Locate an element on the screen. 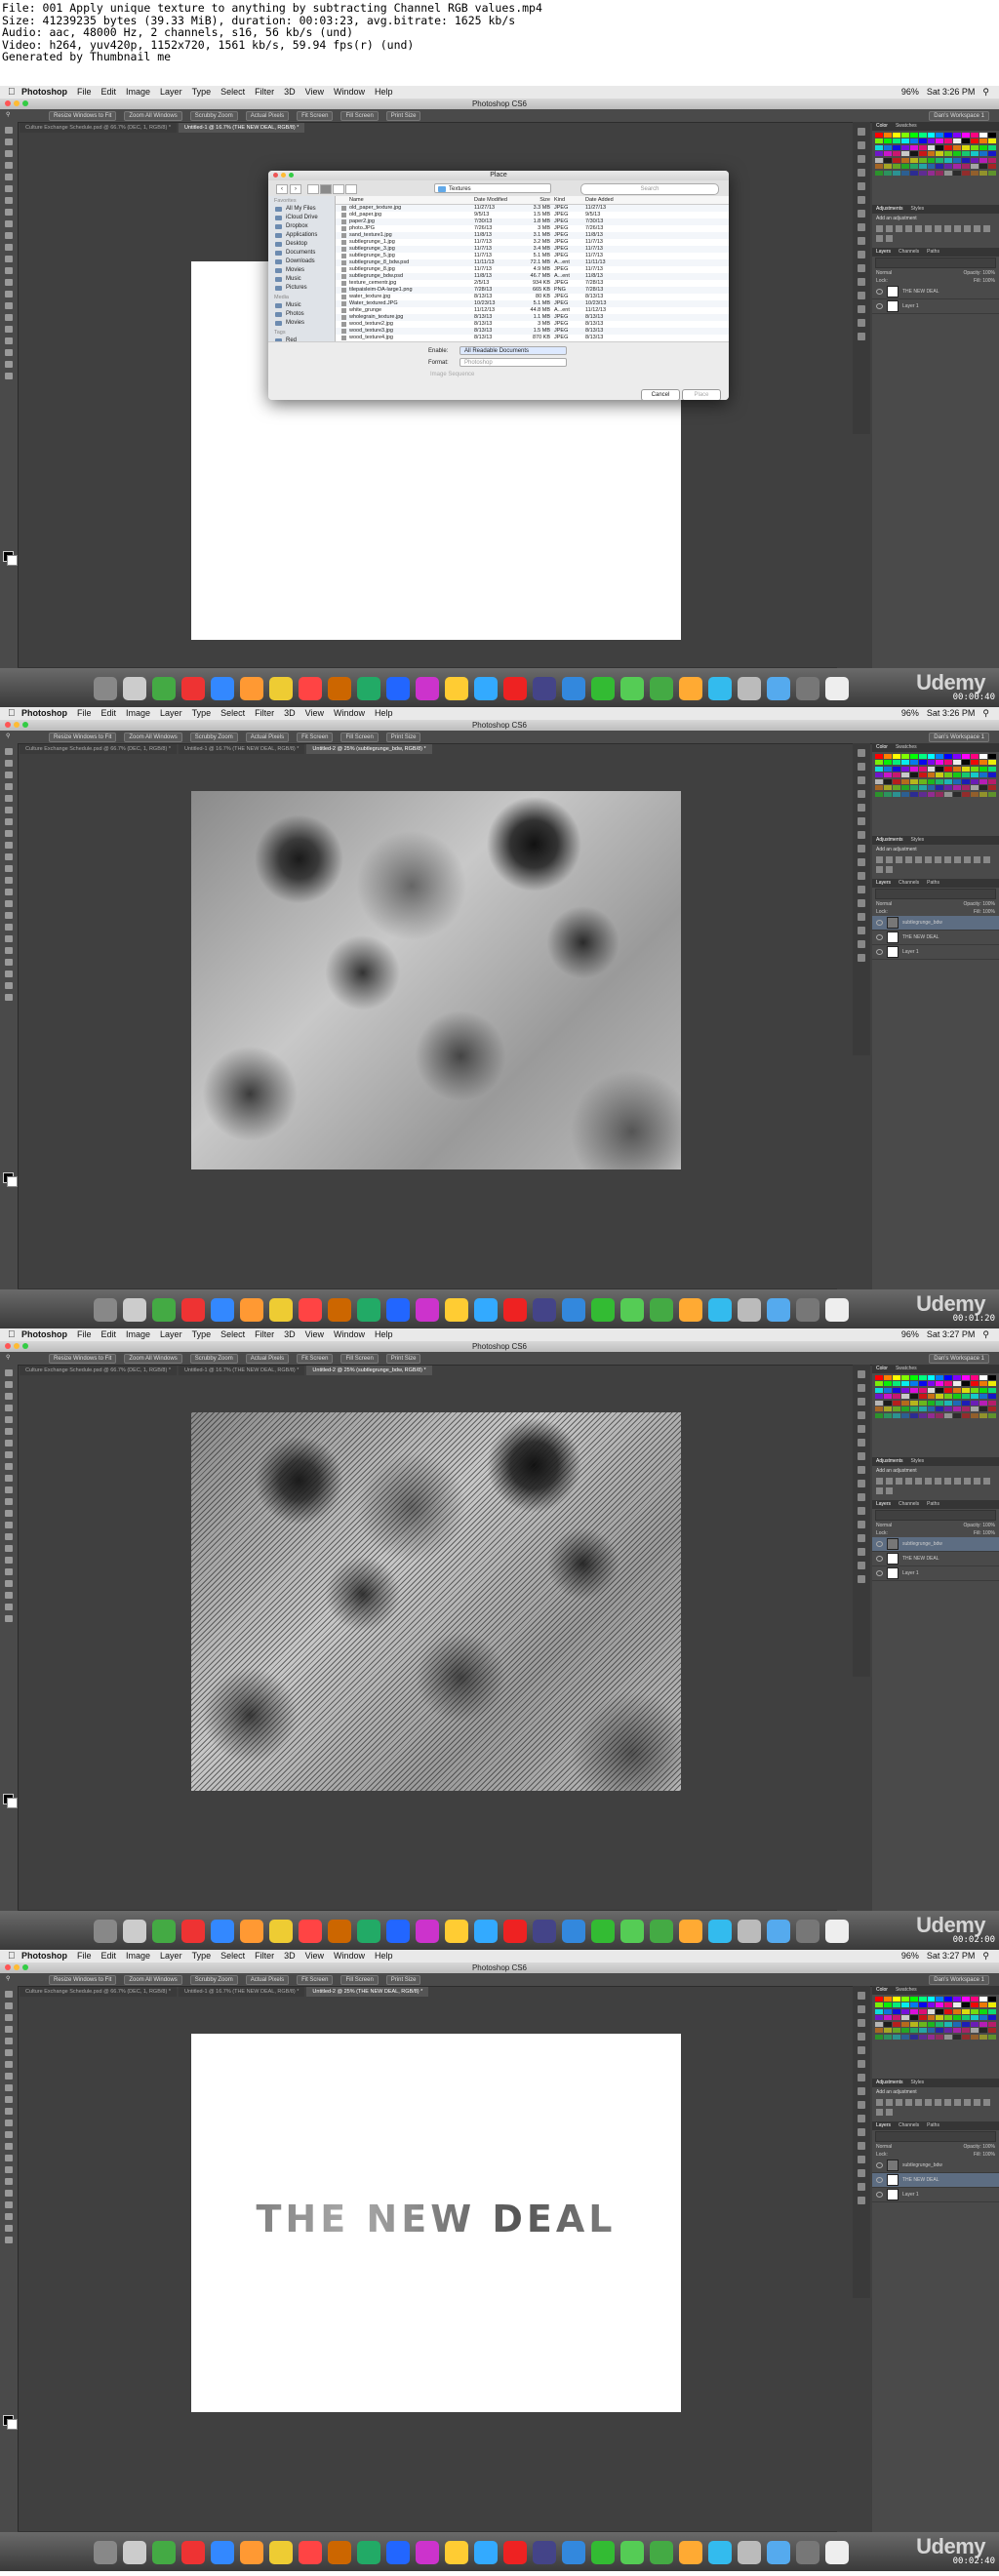 This screenshot has width=999, height=2576. layer-row: THE NEW DEAL is located at coordinates (935, 2180).